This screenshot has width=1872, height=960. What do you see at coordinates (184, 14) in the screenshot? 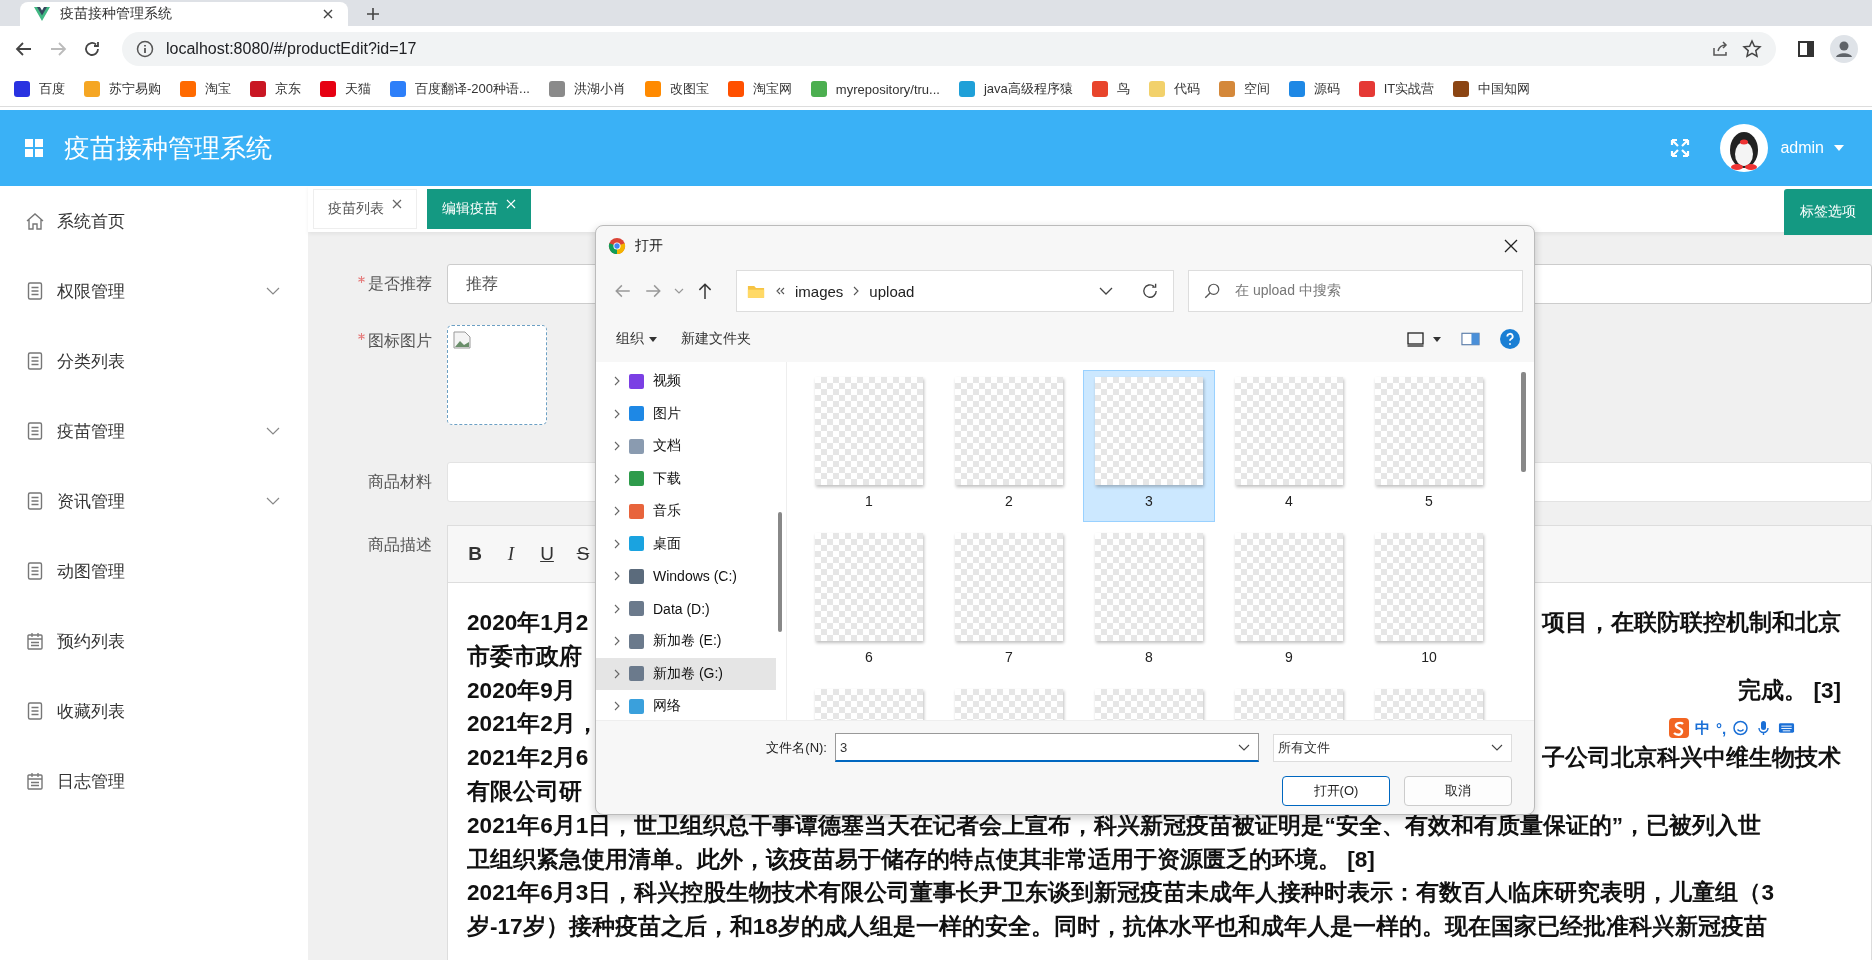
I see `browser-tab: 疫苗接种管理系统` at bounding box center [184, 14].